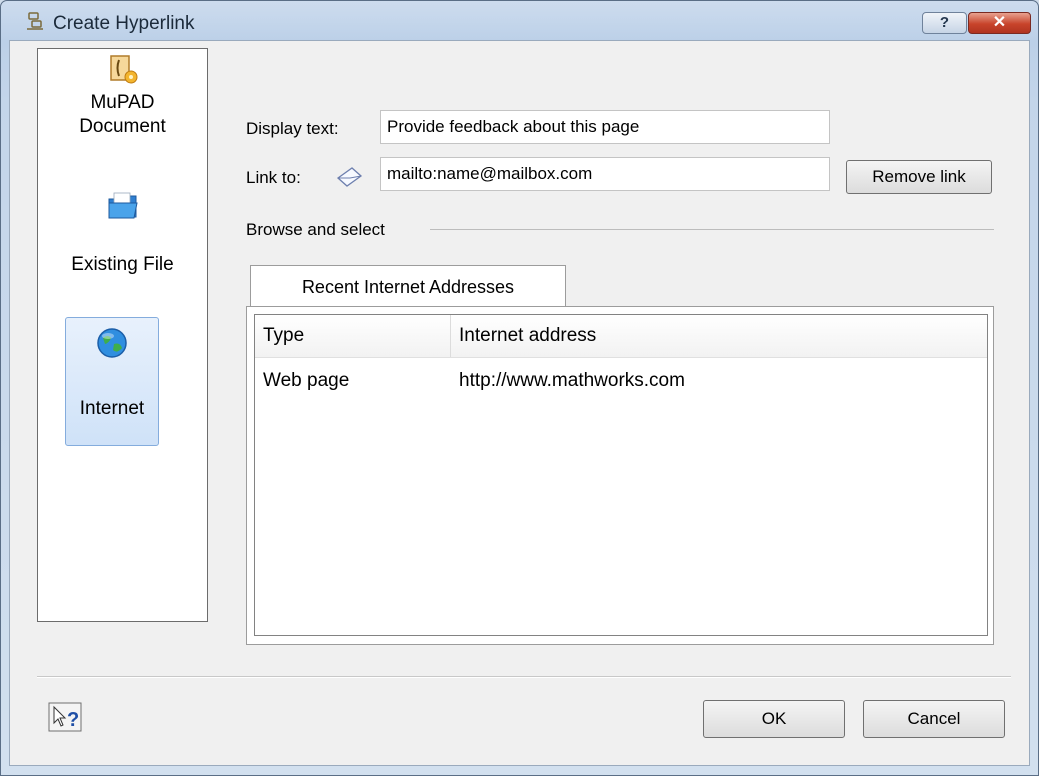 The image size is (1039, 776). Describe the element at coordinates (349, 177) in the screenshot. I see `email-envelope-icon` at that location.